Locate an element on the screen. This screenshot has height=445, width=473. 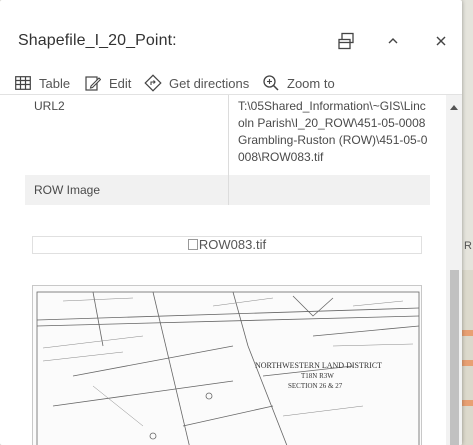
dock-button is located at coordinates (346, 41).